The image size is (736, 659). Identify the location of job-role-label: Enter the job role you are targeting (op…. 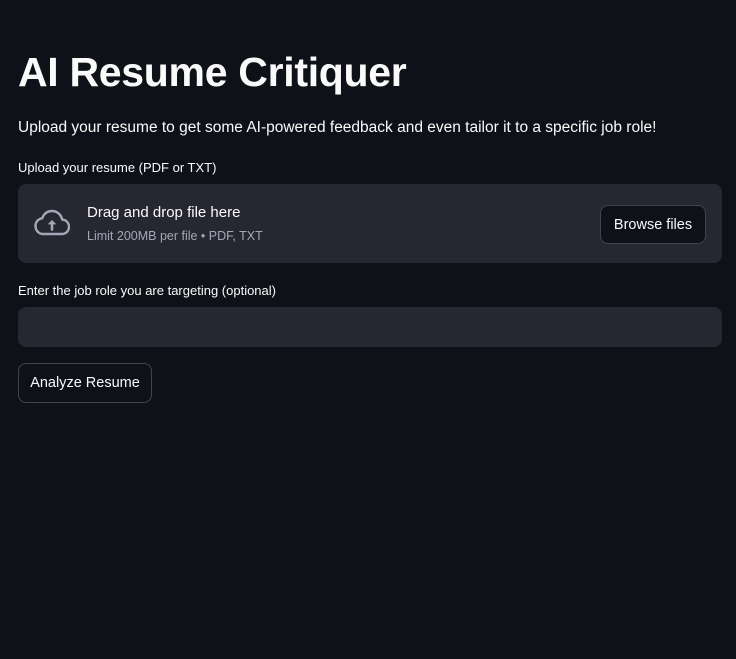
(147, 290).